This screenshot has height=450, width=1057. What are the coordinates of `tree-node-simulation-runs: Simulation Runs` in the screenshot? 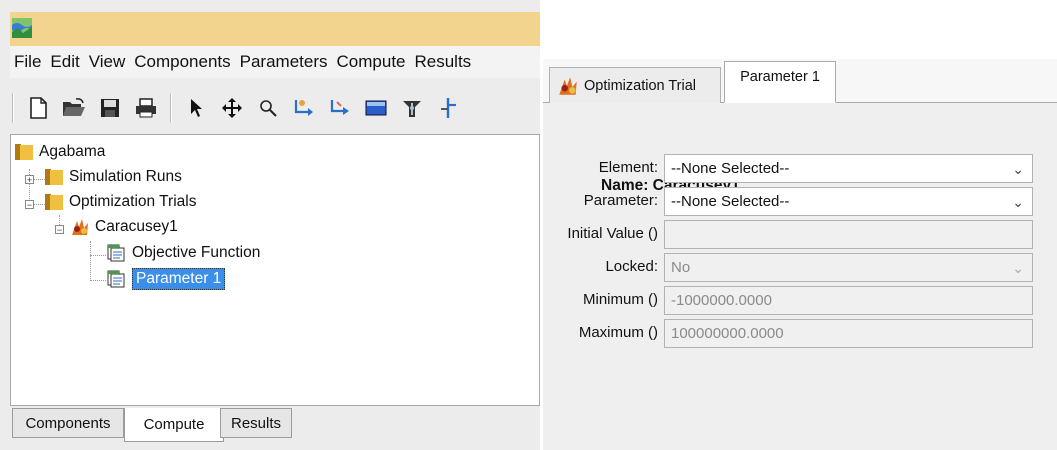 It's located at (113, 177).